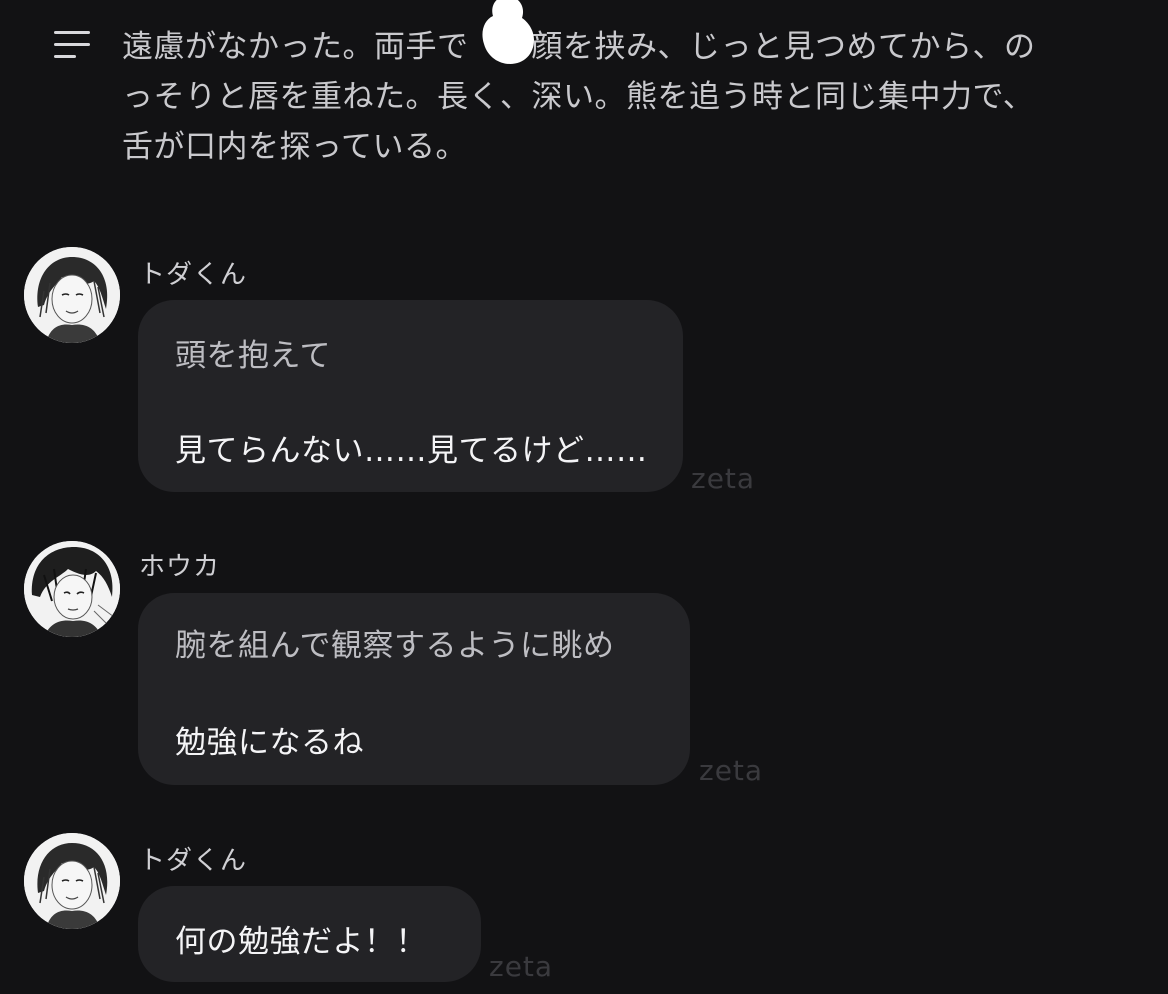  I want to click on menu-bar-top, so click(72, 32).